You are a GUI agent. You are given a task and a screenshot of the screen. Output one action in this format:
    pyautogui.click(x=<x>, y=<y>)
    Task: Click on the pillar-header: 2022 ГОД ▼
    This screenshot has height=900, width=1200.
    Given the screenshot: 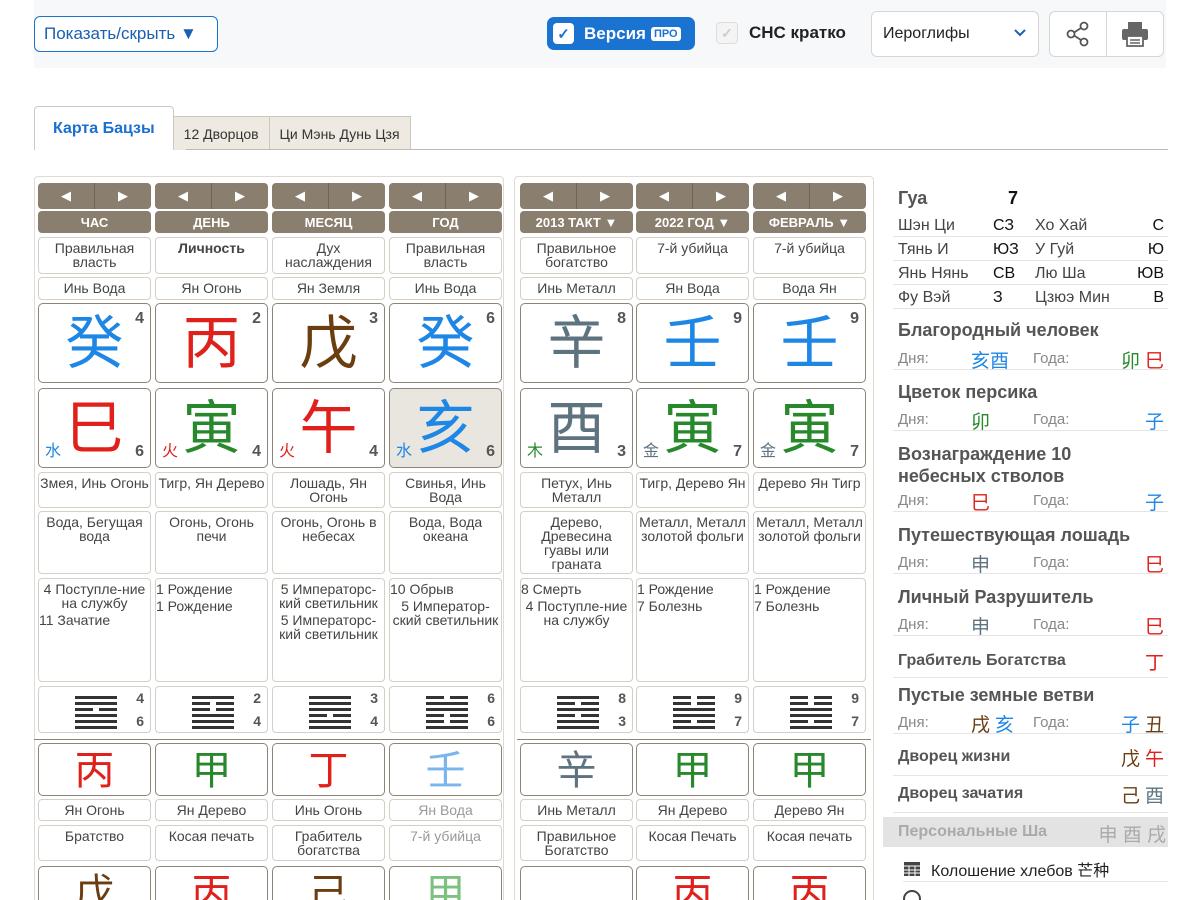 What is the action you would take?
    pyautogui.click(x=692, y=222)
    